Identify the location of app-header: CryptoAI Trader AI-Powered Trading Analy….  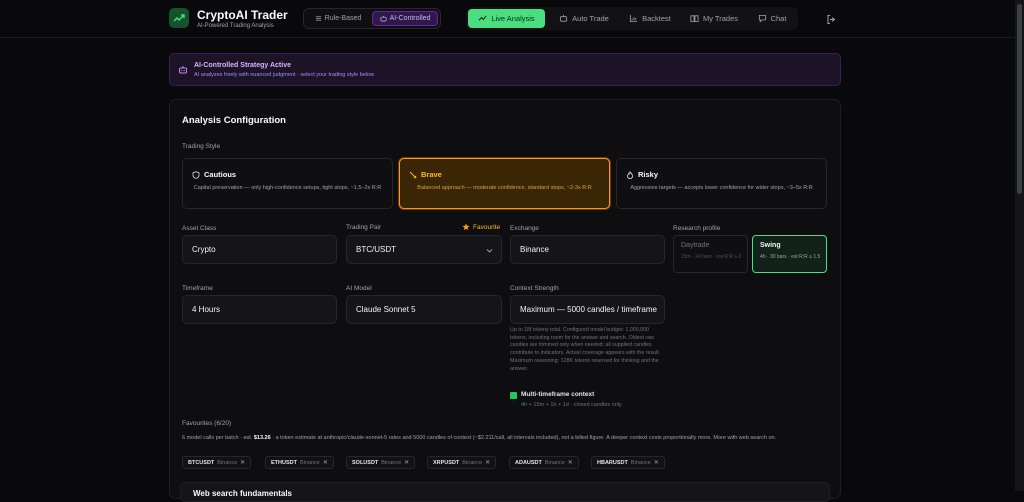
(507, 19).